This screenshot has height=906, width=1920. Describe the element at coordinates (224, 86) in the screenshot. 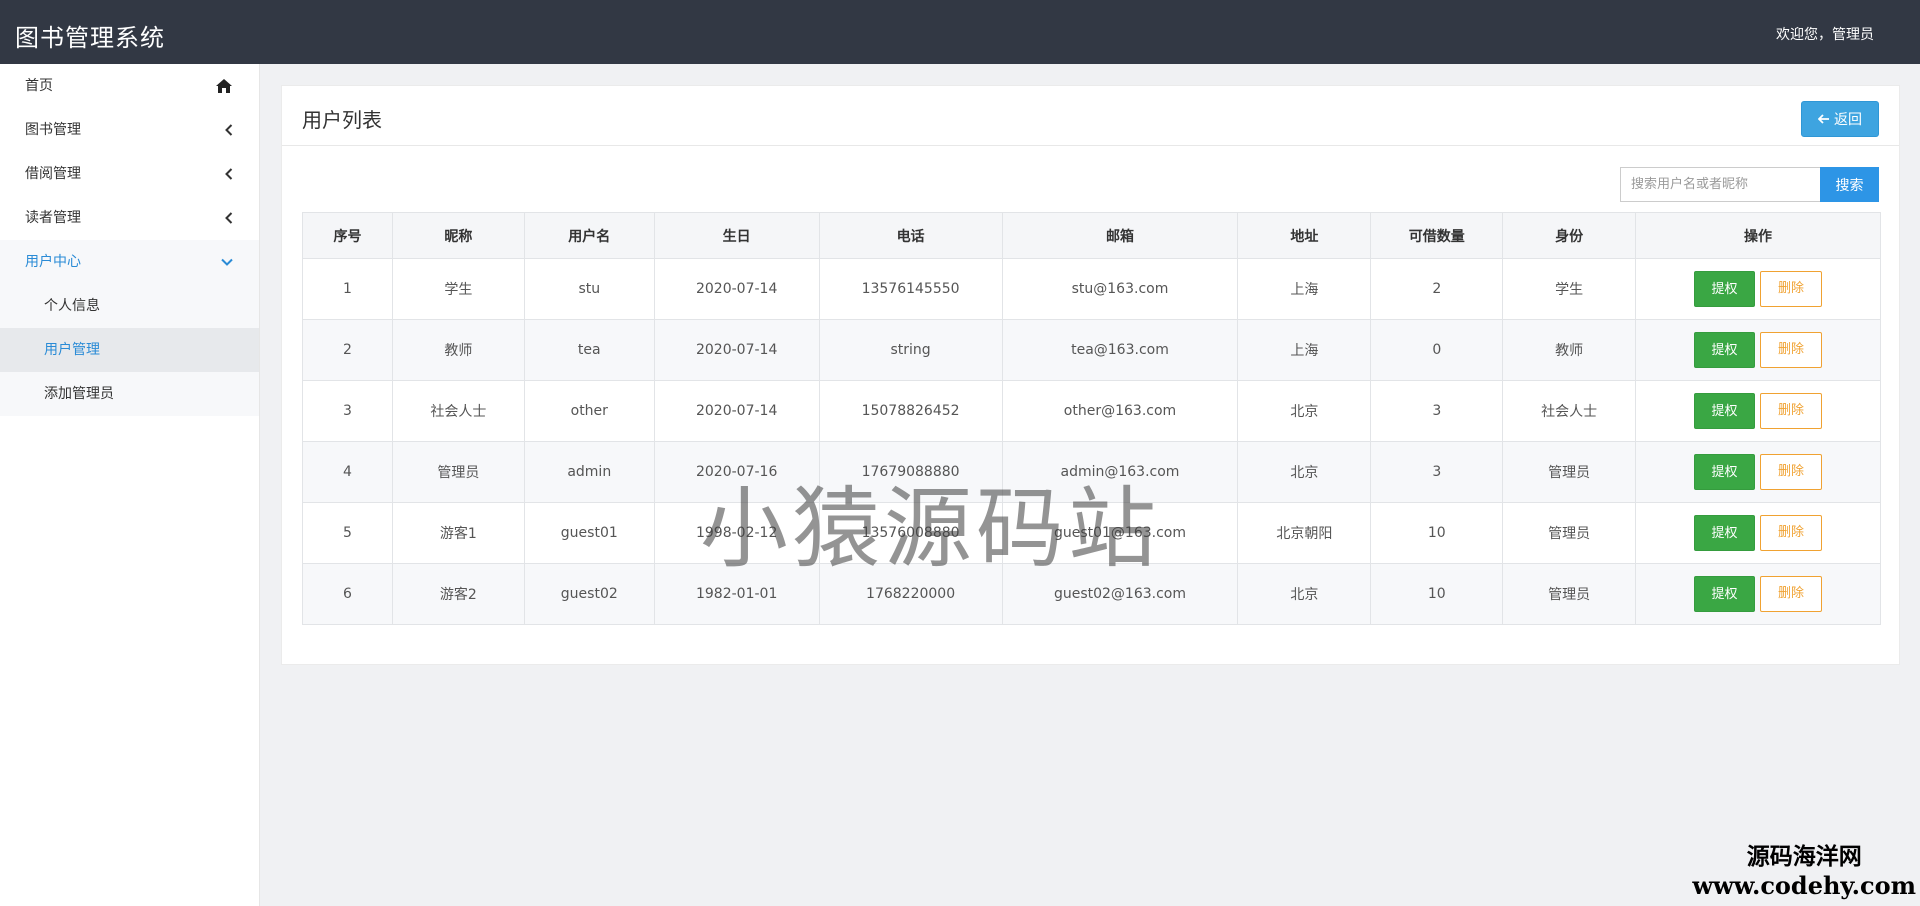

I see `home-icon` at that location.